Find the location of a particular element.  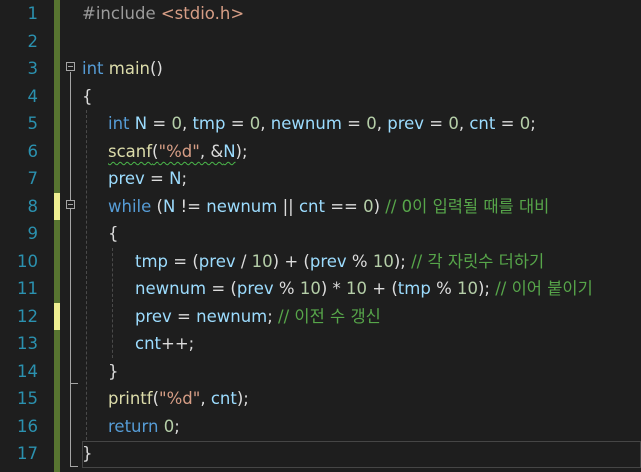

line-number: 6 is located at coordinates (33, 151).